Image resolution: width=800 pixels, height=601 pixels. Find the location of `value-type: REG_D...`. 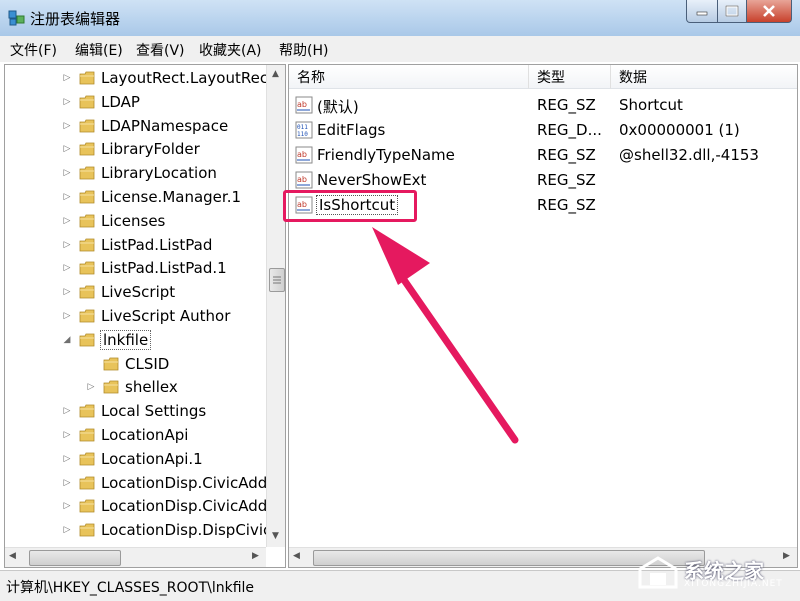

value-type: REG_D... is located at coordinates (569, 130).